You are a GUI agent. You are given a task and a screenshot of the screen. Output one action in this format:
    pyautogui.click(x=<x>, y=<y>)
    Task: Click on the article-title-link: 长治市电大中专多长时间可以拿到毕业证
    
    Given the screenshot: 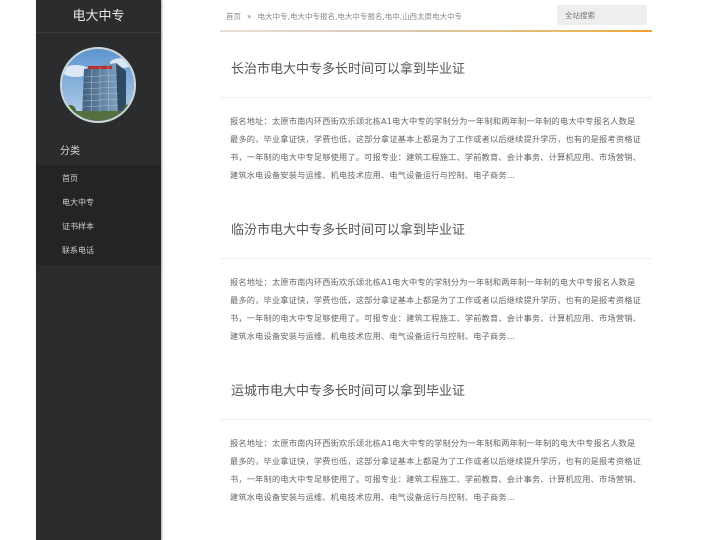 What is the action you would take?
    pyautogui.click(x=436, y=71)
    